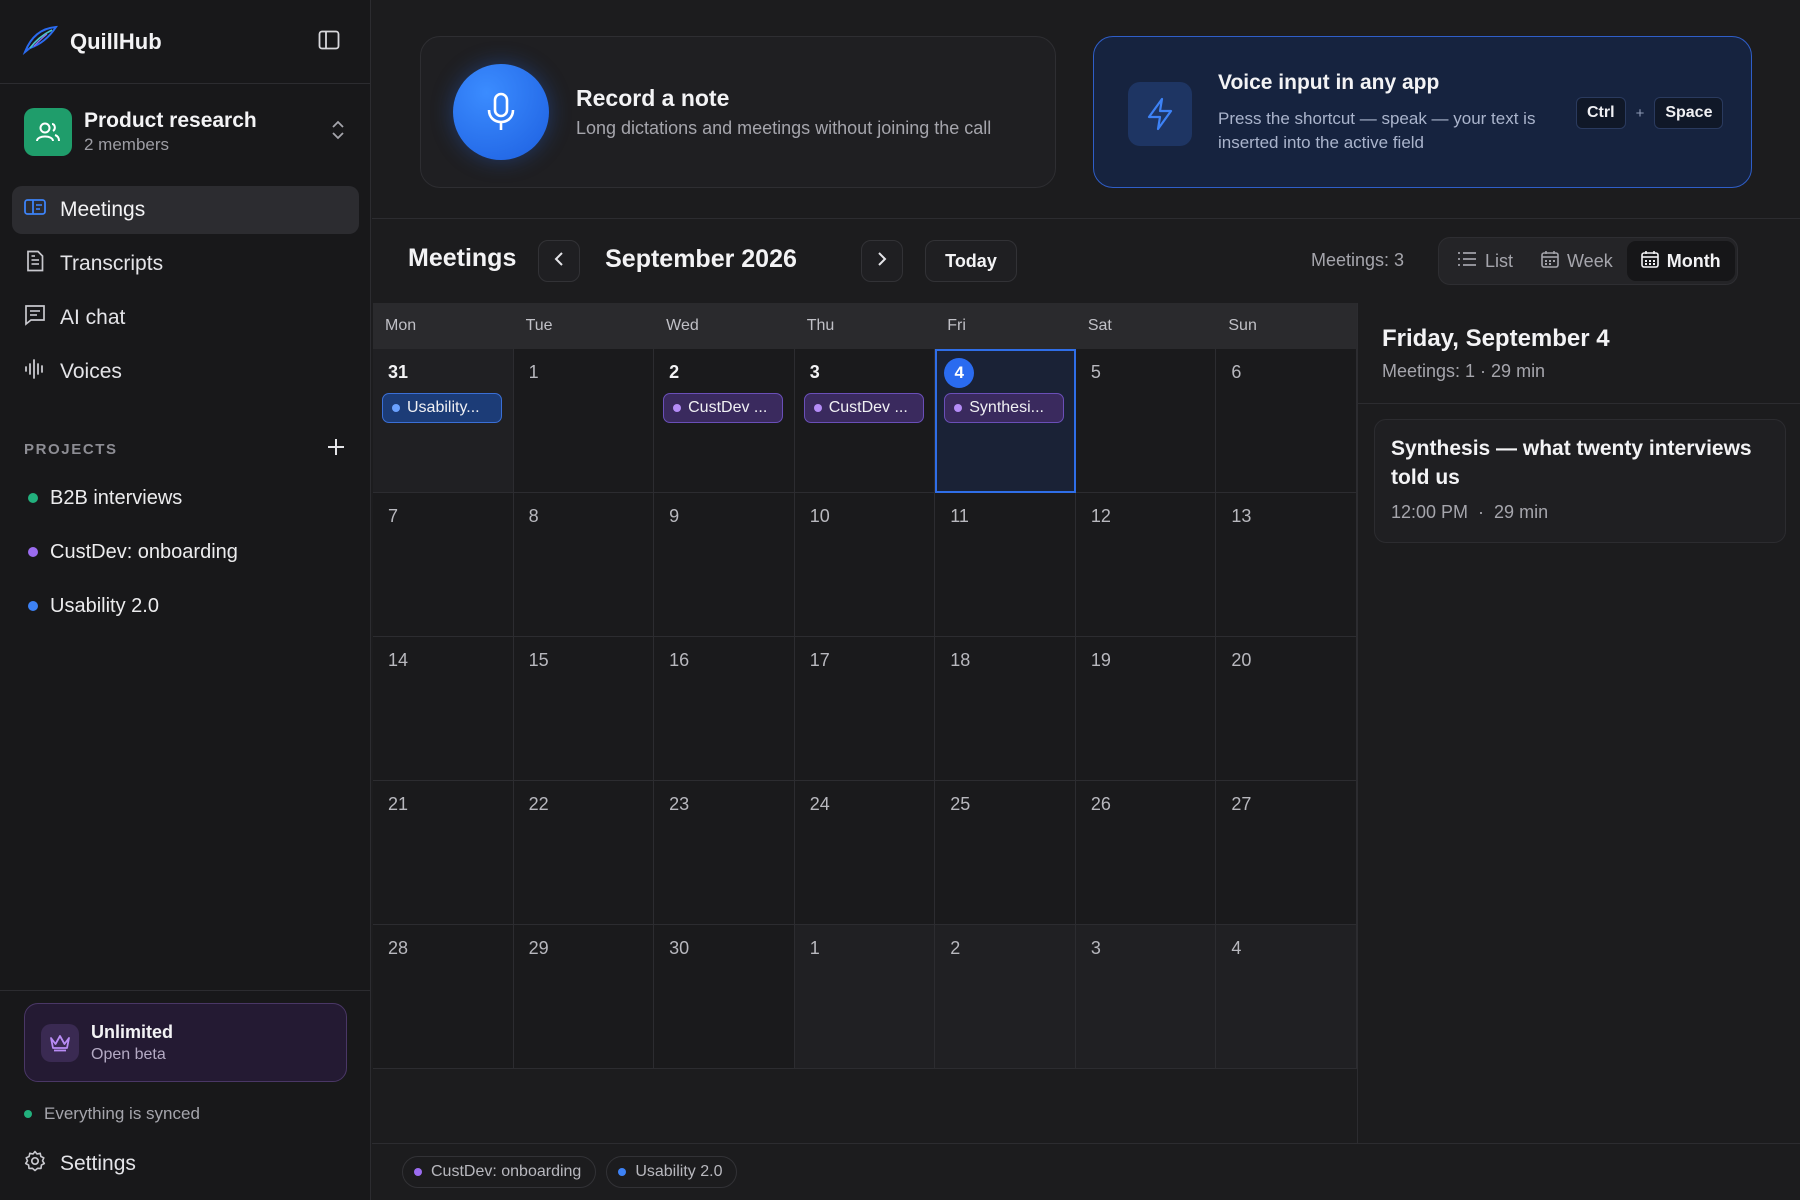 The width and height of the screenshot is (1800, 1200). What do you see at coordinates (185, 210) in the screenshot?
I see `nav-item-meetings: Meetings` at bounding box center [185, 210].